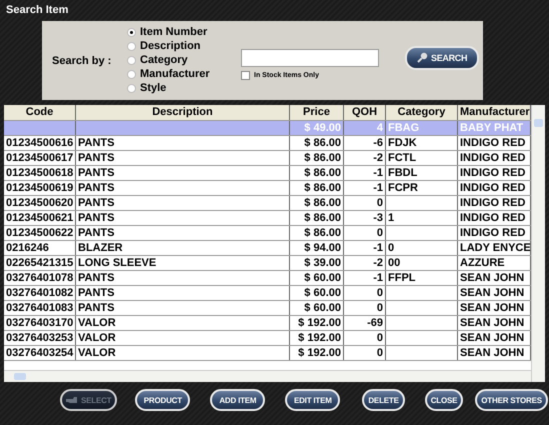  I want to click on radio-option: Description, so click(182, 46).